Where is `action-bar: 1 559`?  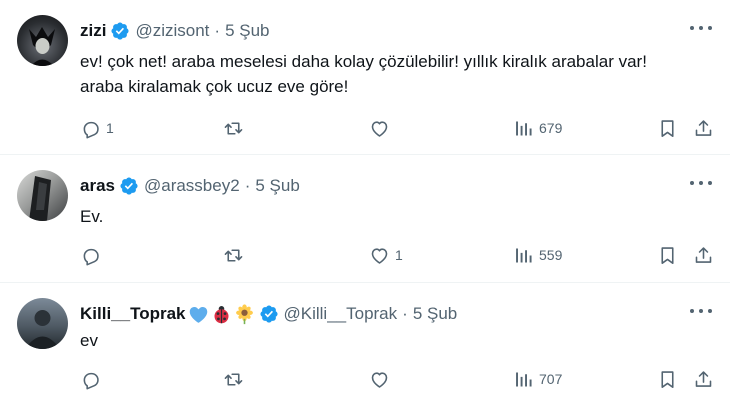 action-bar: 1 559 is located at coordinates (400, 255).